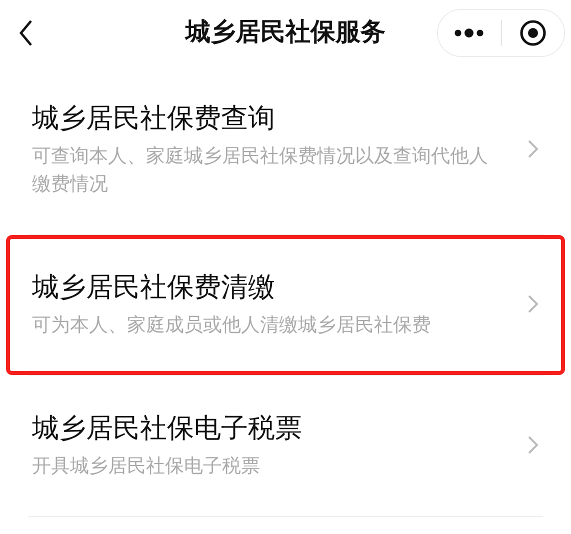  Describe the element at coordinates (469, 33) in the screenshot. I see `more-icon` at that location.